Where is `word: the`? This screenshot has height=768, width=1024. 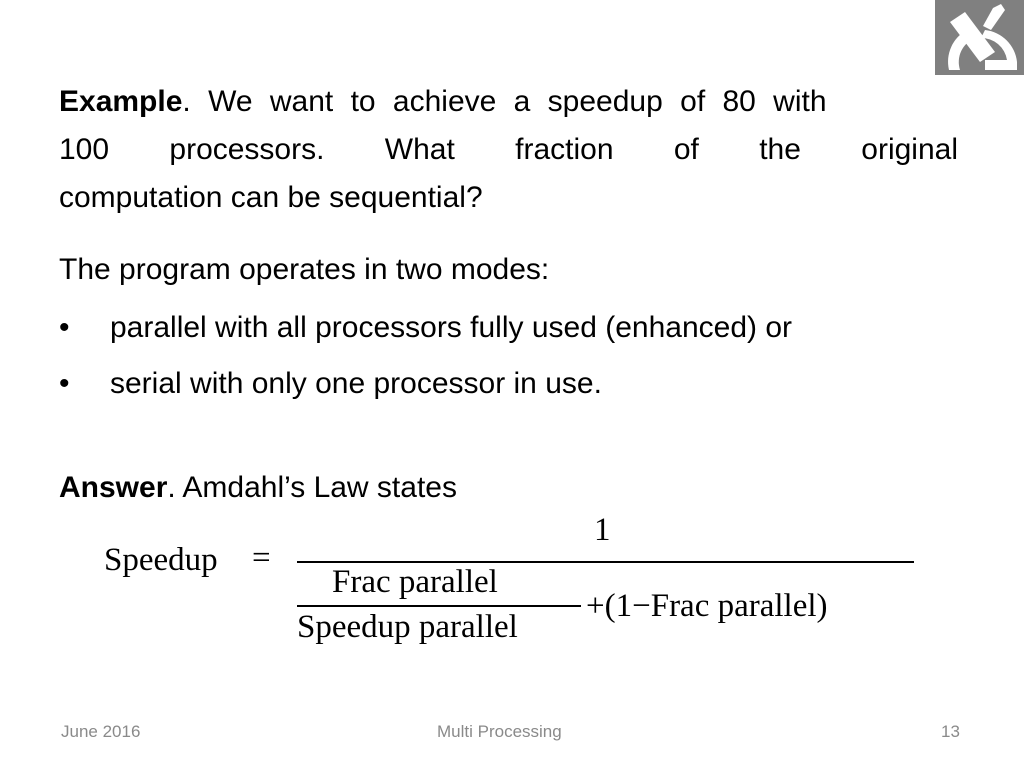 word: the is located at coordinates (780, 149).